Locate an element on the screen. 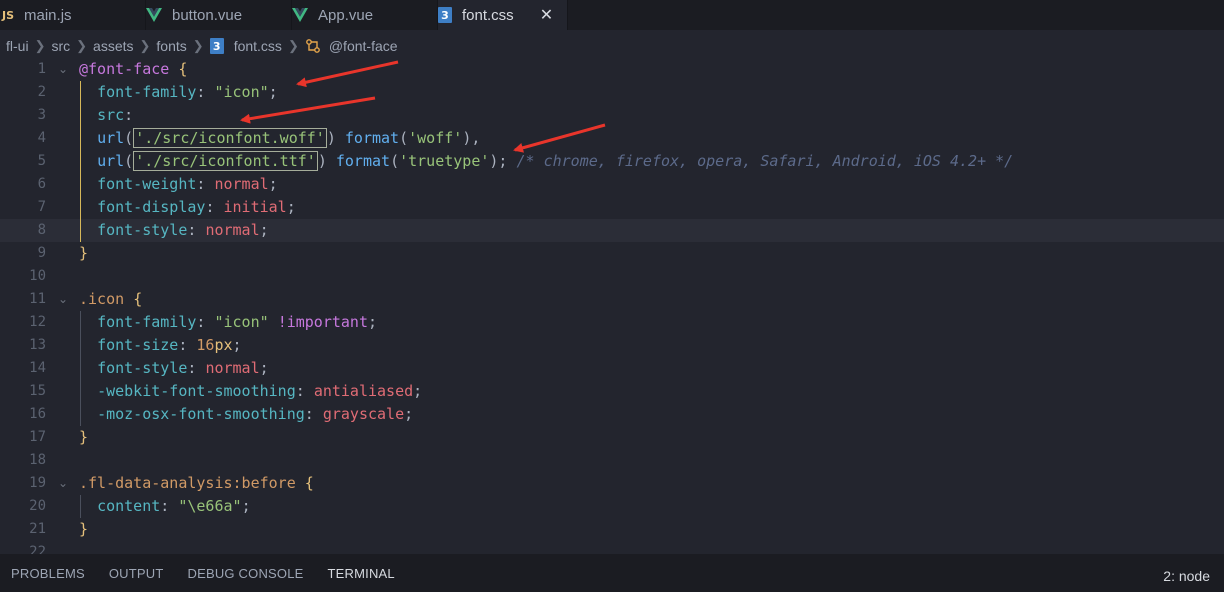  code-text: src: is located at coordinates (106, 115).